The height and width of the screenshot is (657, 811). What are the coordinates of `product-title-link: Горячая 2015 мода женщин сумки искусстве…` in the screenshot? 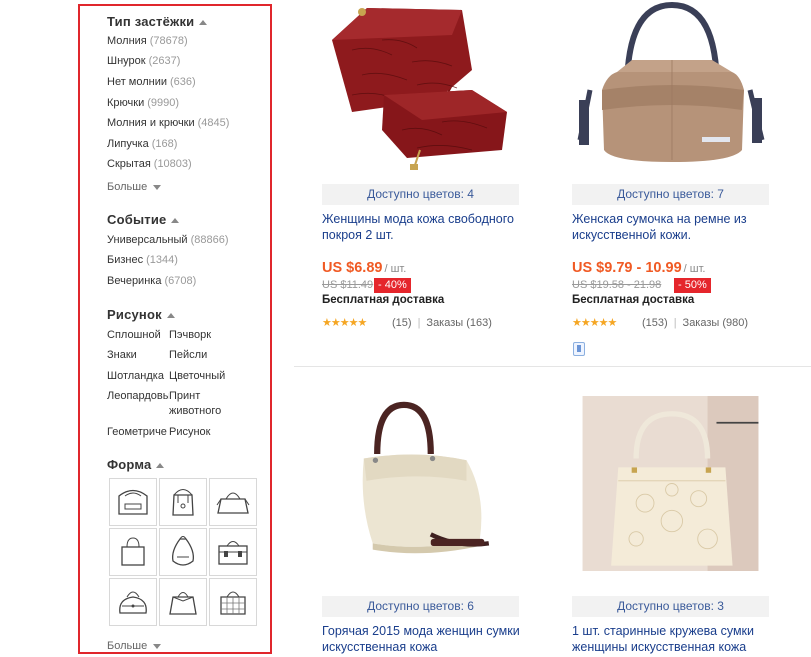 It's located at (422, 639).